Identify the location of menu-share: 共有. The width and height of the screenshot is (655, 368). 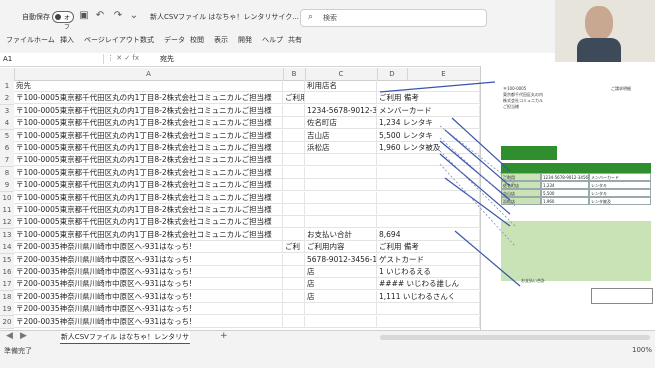
(295, 40).